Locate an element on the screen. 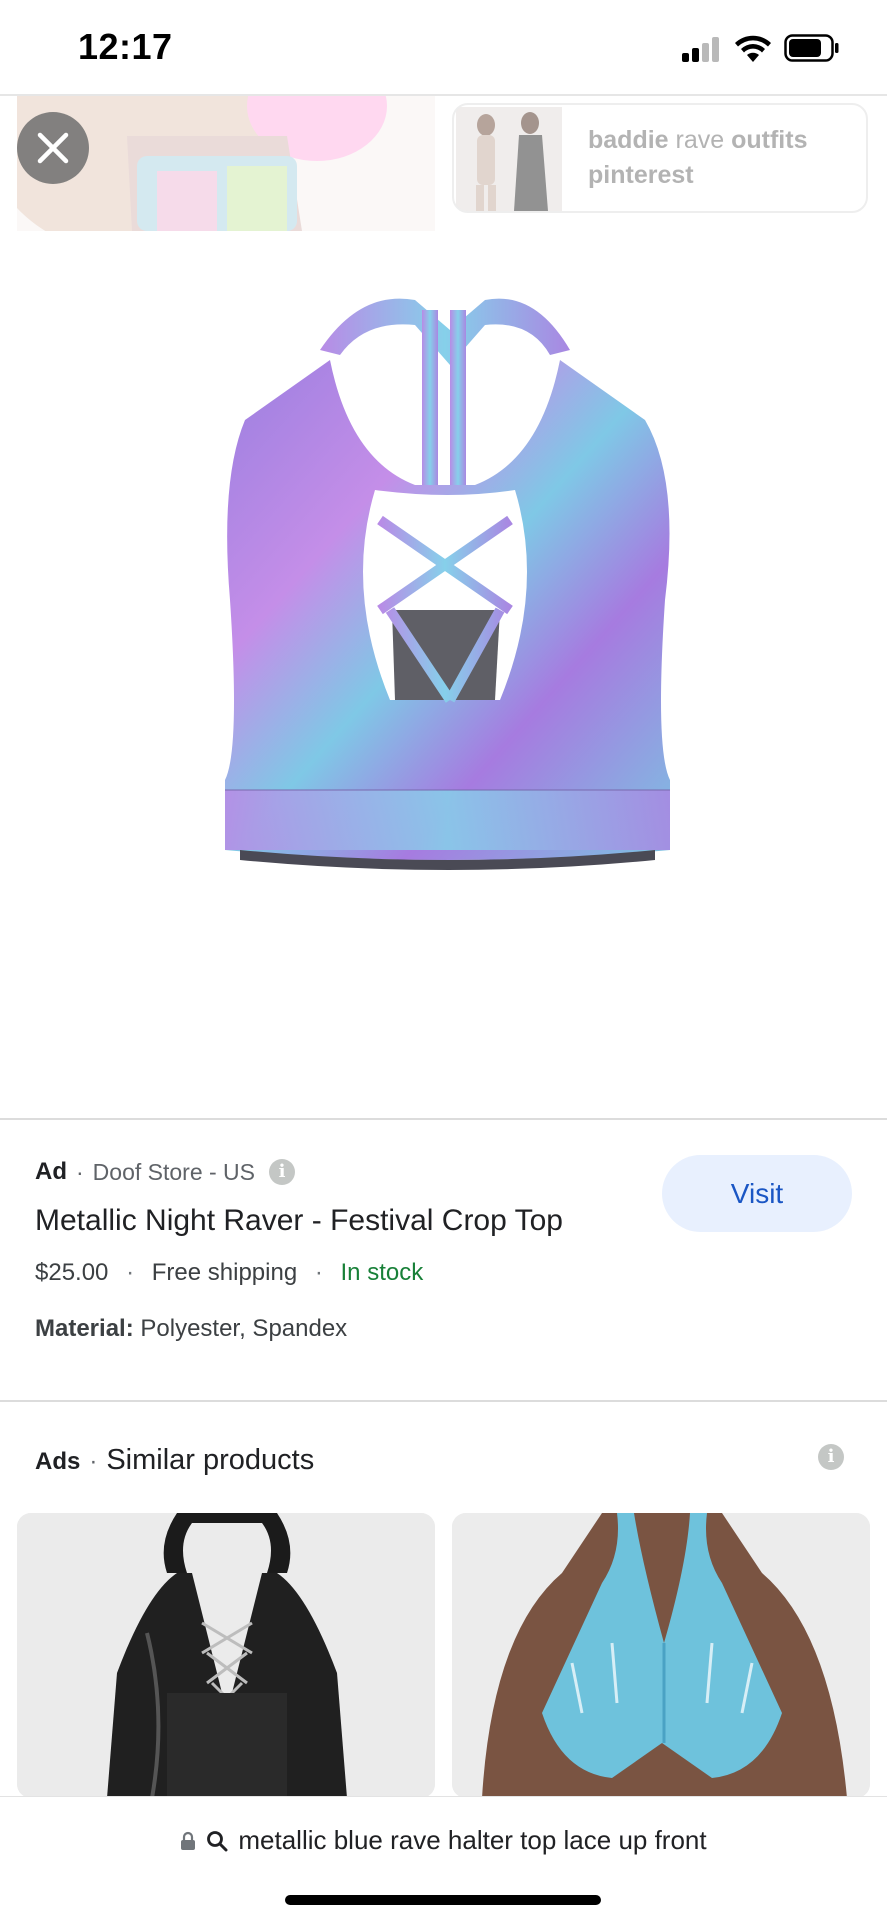  close-icon is located at coordinates (53, 148).